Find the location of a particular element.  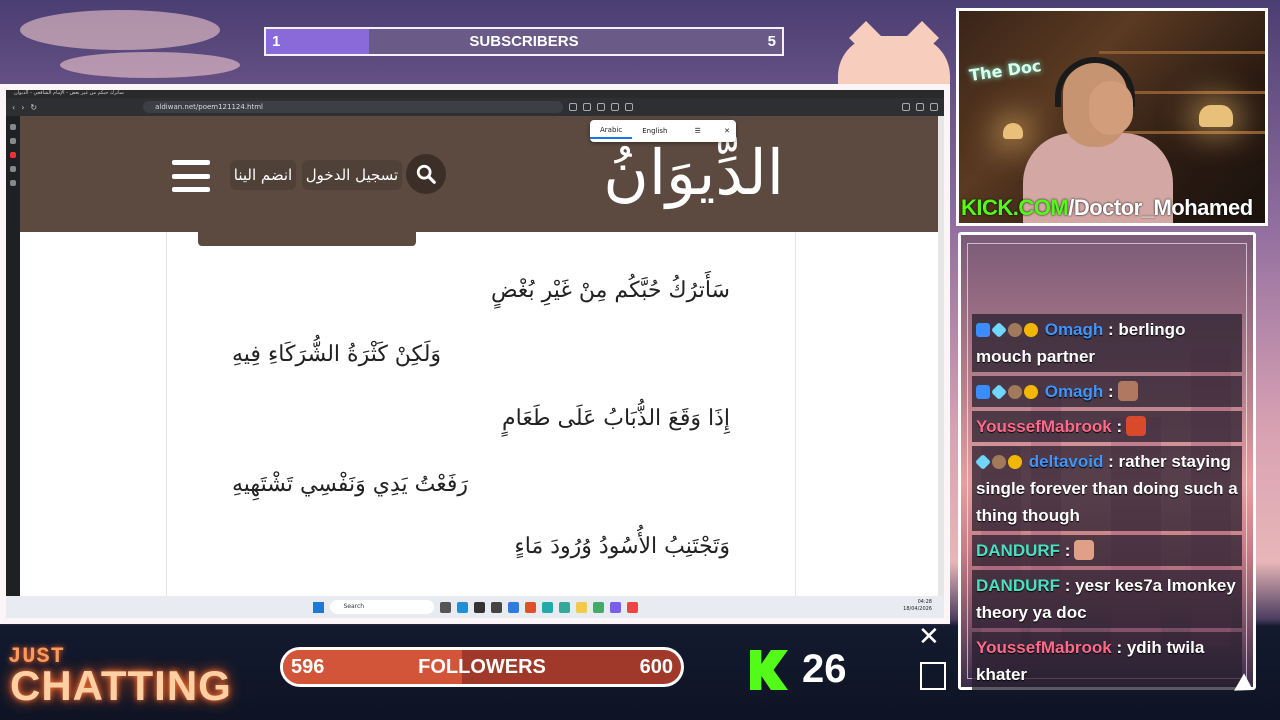

clock-time: 04:28 is located at coordinates (924, 602).